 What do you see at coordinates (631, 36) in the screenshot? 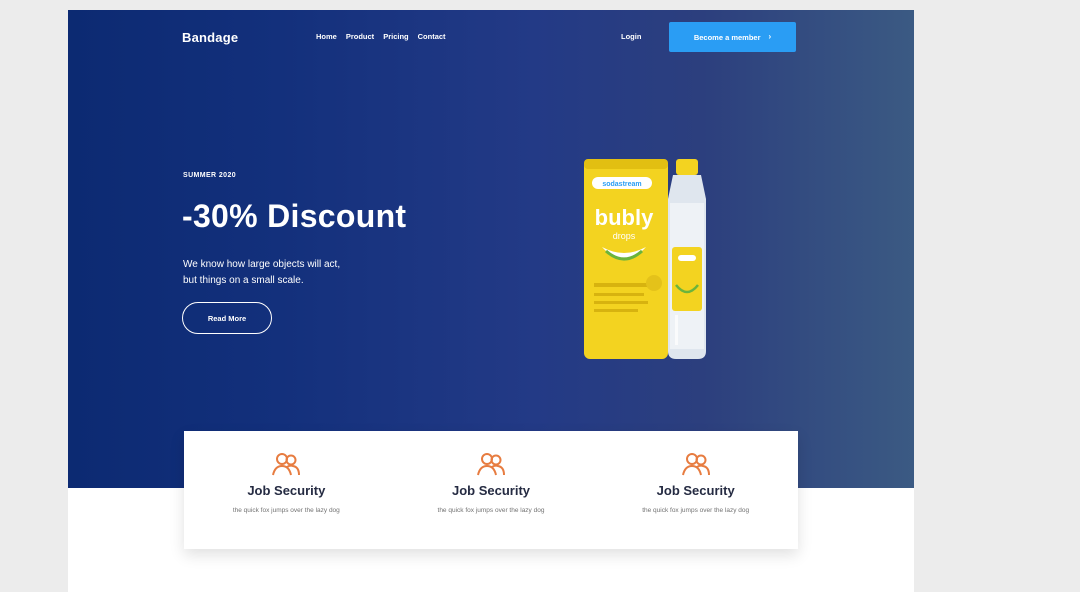
I see `login-link: Login` at bounding box center [631, 36].